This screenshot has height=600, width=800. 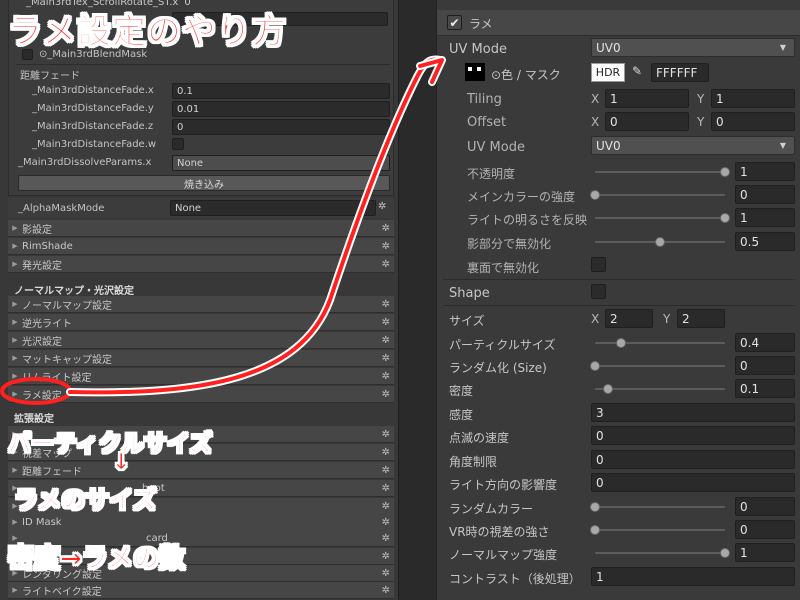 I want to click on annotation-lame-size: ラメのサイズ, so click(x=86, y=500).